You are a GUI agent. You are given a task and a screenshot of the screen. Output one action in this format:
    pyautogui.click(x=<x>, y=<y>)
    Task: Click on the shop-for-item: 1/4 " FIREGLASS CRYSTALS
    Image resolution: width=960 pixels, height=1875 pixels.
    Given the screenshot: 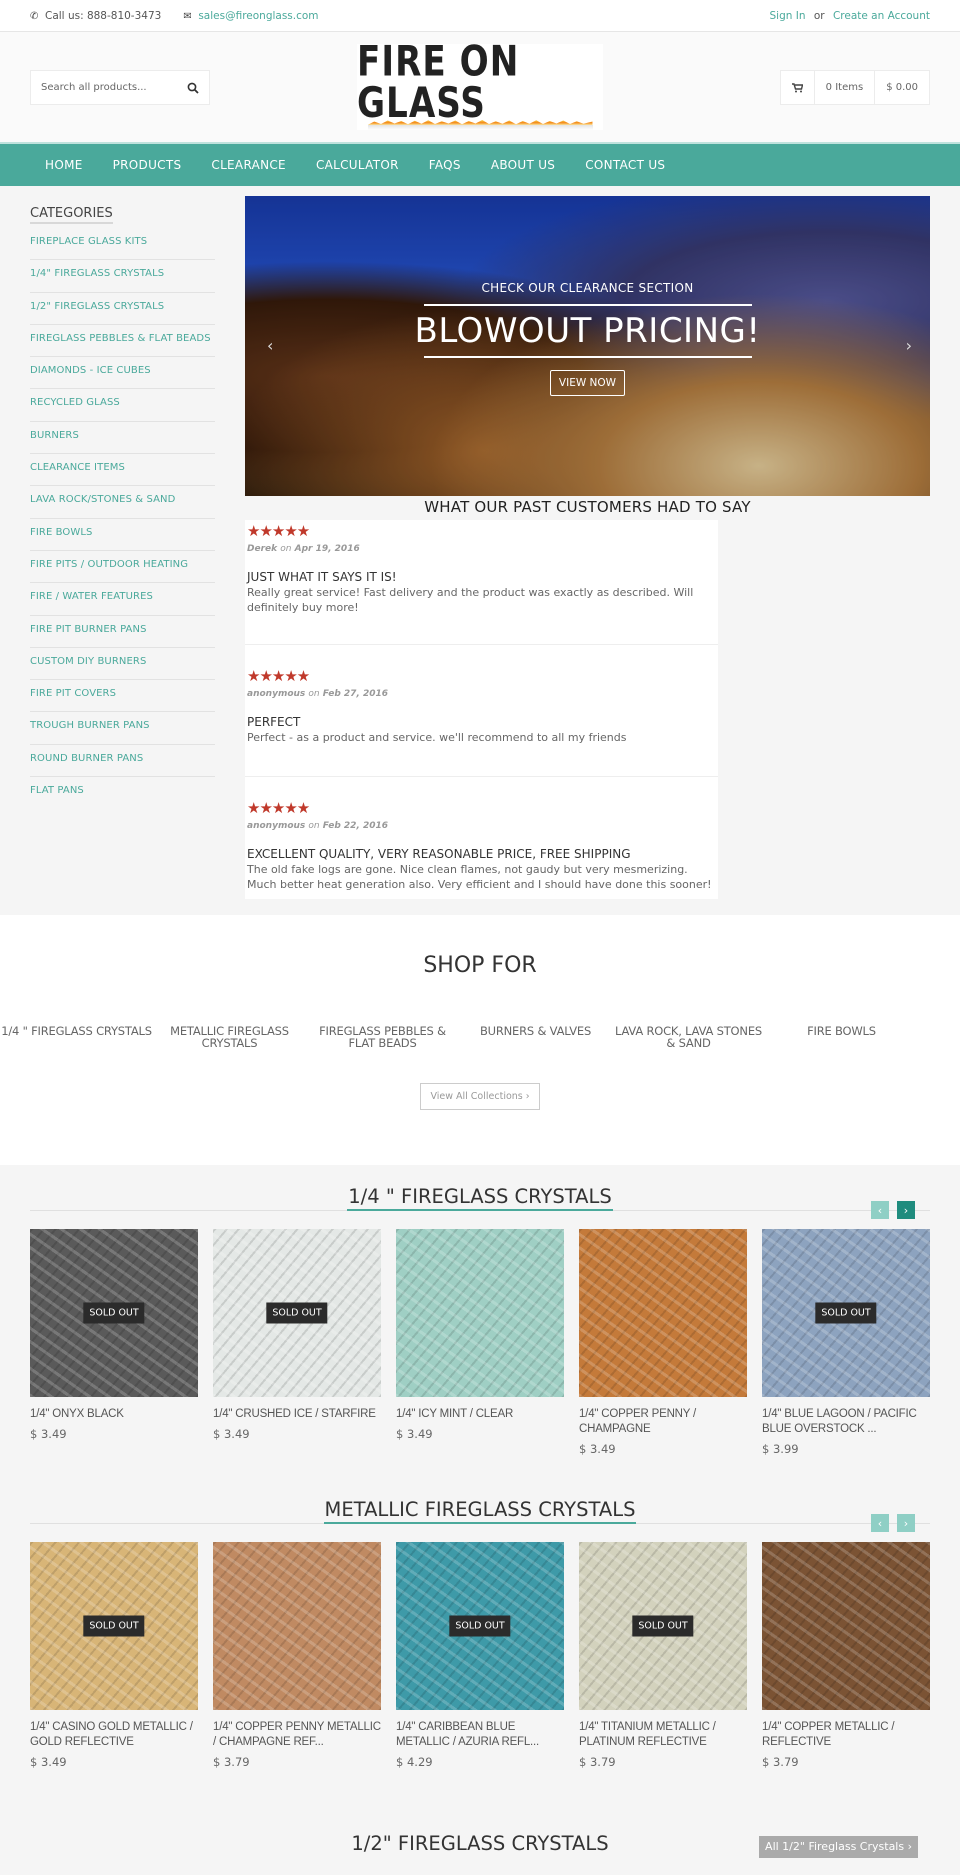 What is the action you would take?
    pyautogui.click(x=76, y=1037)
    